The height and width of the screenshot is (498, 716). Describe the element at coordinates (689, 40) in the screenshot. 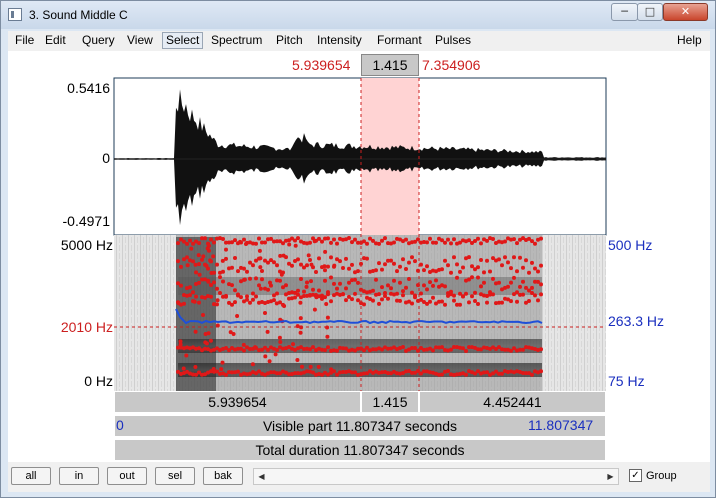

I see `menu-help: Help` at that location.